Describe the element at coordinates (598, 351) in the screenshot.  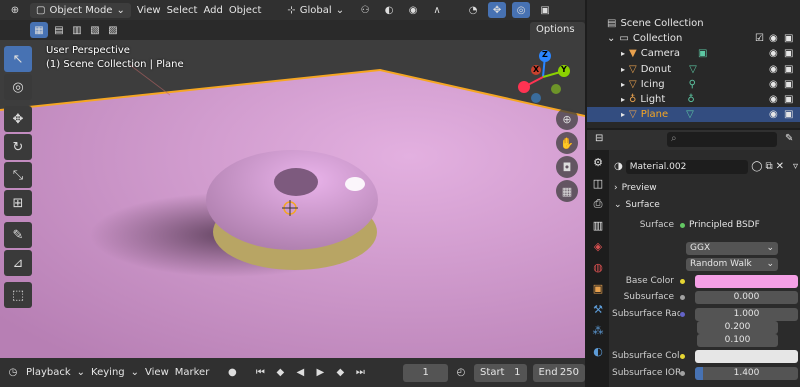
I see `physics-tab-icon: ◐` at that location.